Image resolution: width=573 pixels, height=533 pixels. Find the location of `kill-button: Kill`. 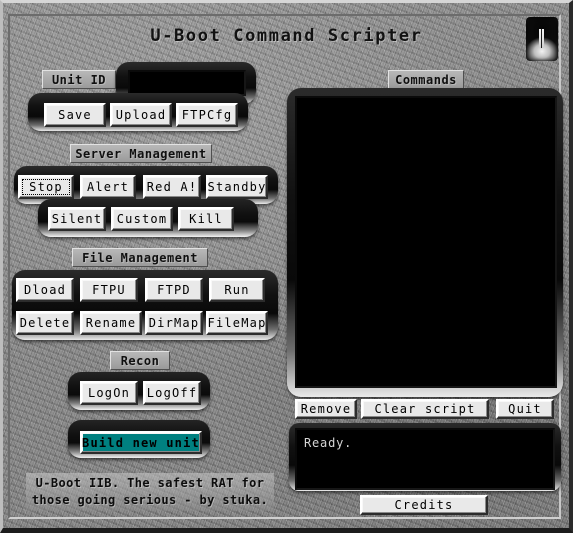

kill-button: Kill is located at coordinates (206, 219).